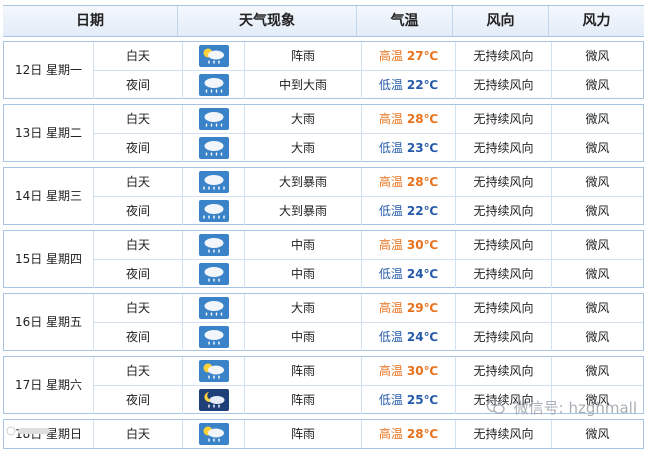  What do you see at coordinates (575, 408) in the screenshot?
I see `watermark-text: 微信号: hzghmall` at bounding box center [575, 408].